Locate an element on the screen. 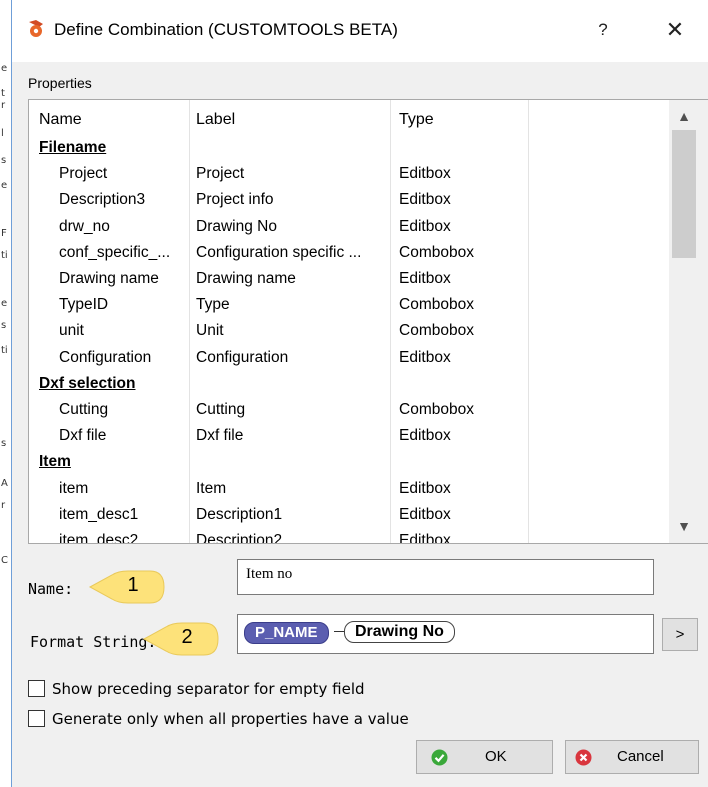 The height and width of the screenshot is (787, 708). cancel-label: Cancel is located at coordinates (640, 756).